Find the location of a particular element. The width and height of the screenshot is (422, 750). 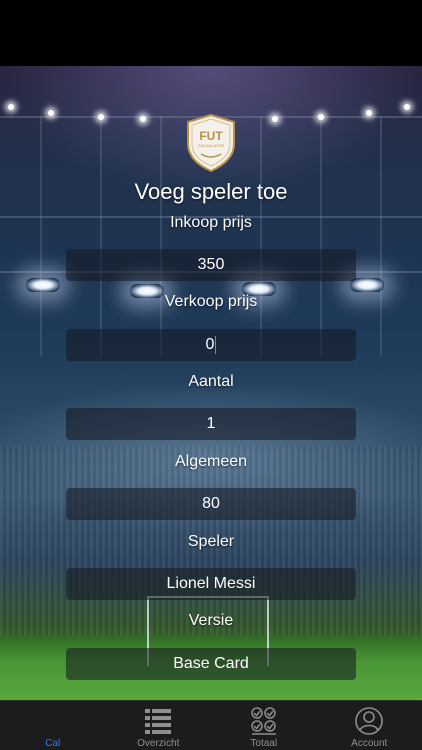

tab-bar: Cal Overzicht Totaal Account is located at coordinates (211, 725).